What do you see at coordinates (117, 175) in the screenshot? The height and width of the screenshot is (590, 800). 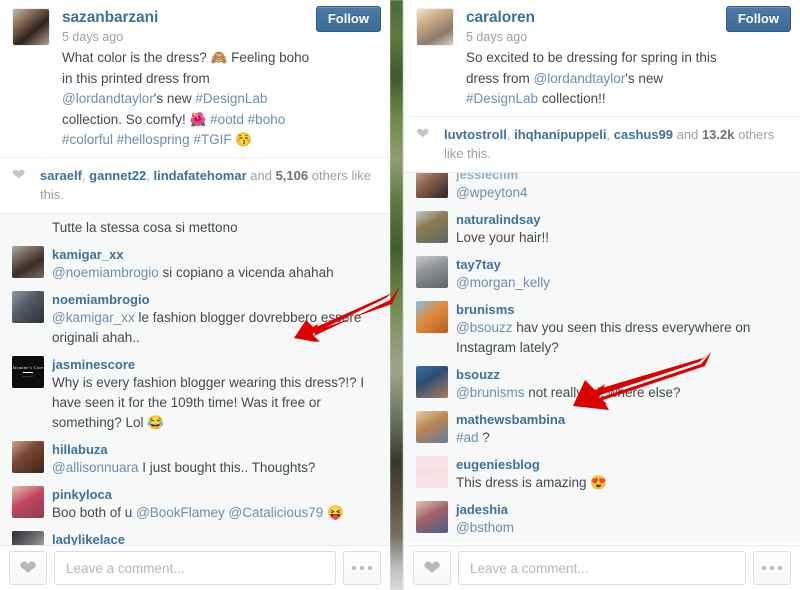 I see `liker-username: gannet22` at bounding box center [117, 175].